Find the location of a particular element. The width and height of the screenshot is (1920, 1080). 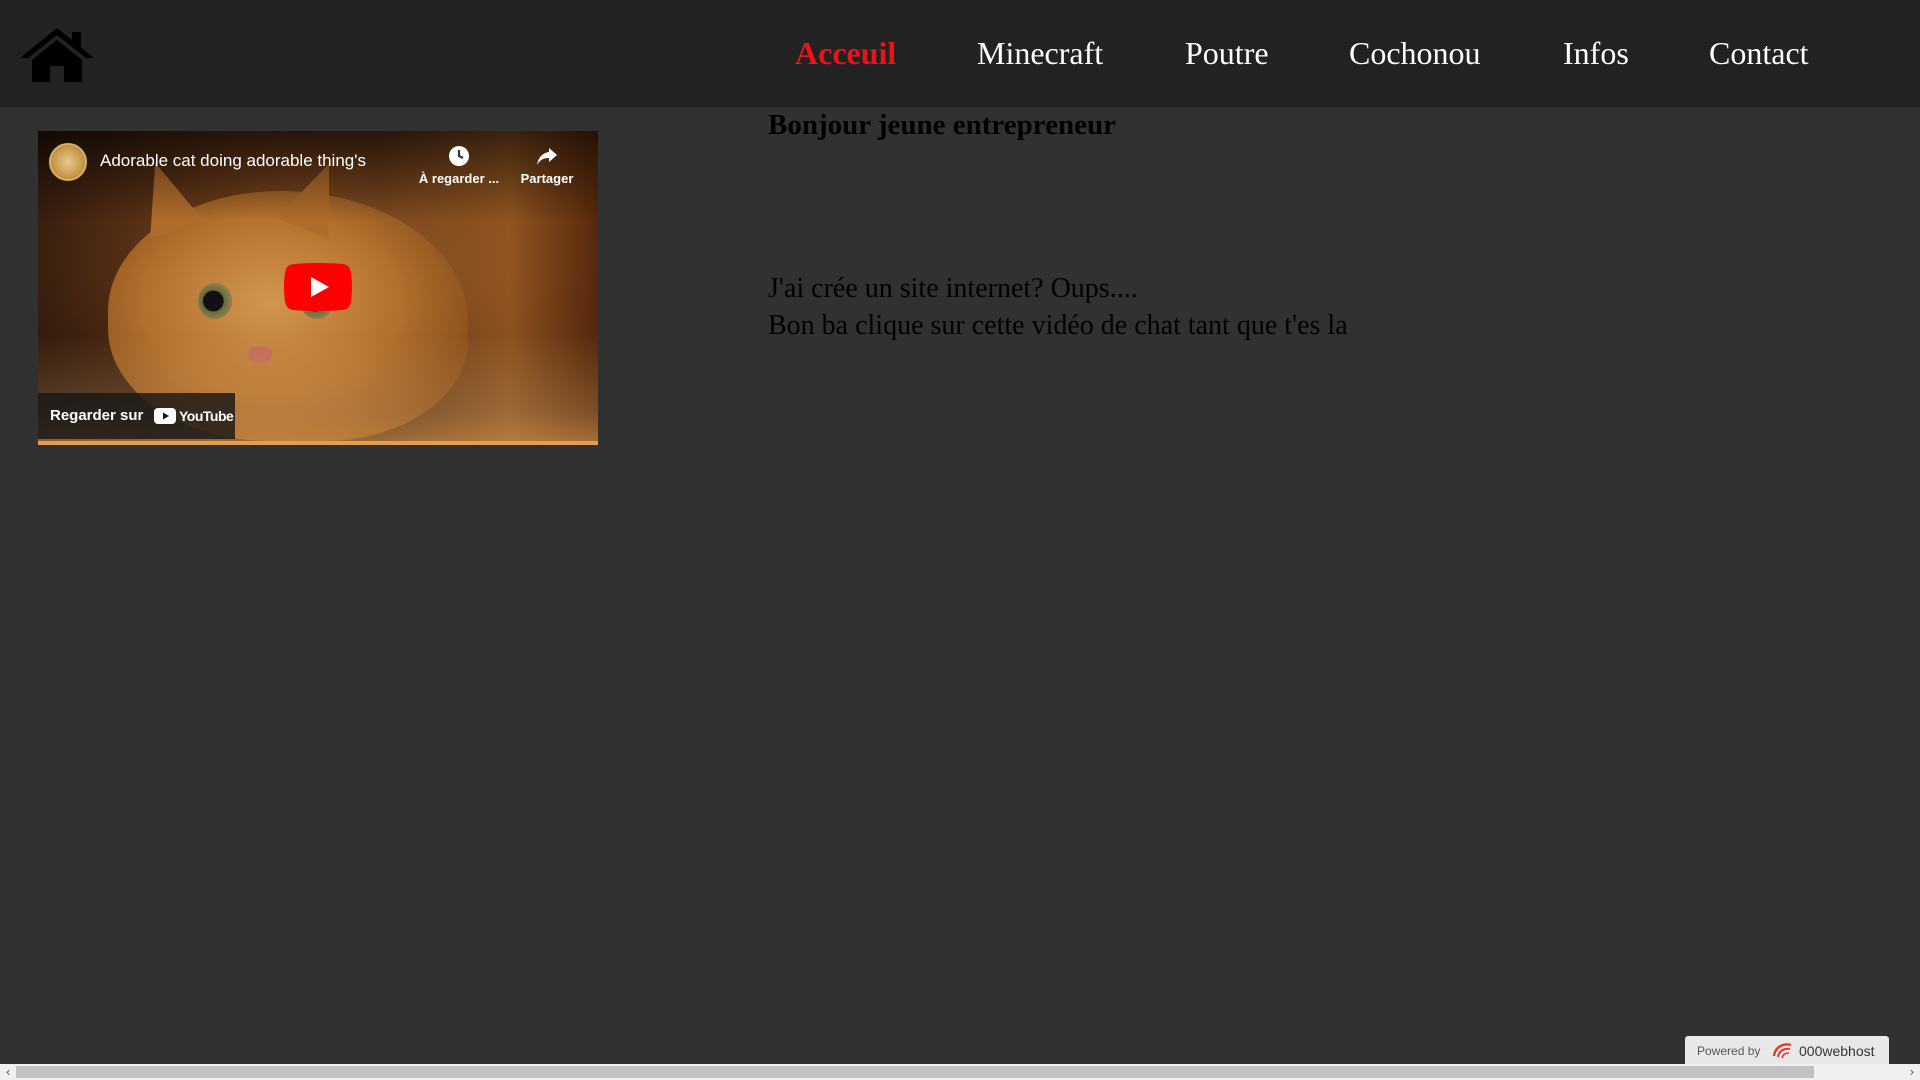

horizontal-scrollbar: ‹ › is located at coordinates (960, 1072).